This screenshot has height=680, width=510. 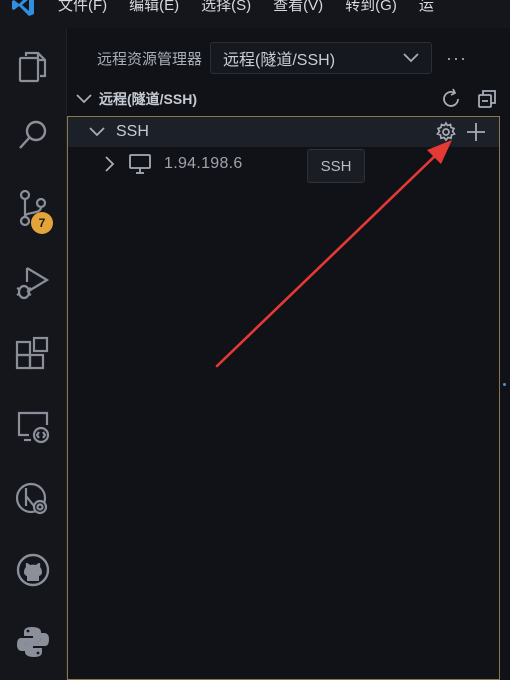 I want to click on menu-selection: 选择(S), so click(x=226, y=7).